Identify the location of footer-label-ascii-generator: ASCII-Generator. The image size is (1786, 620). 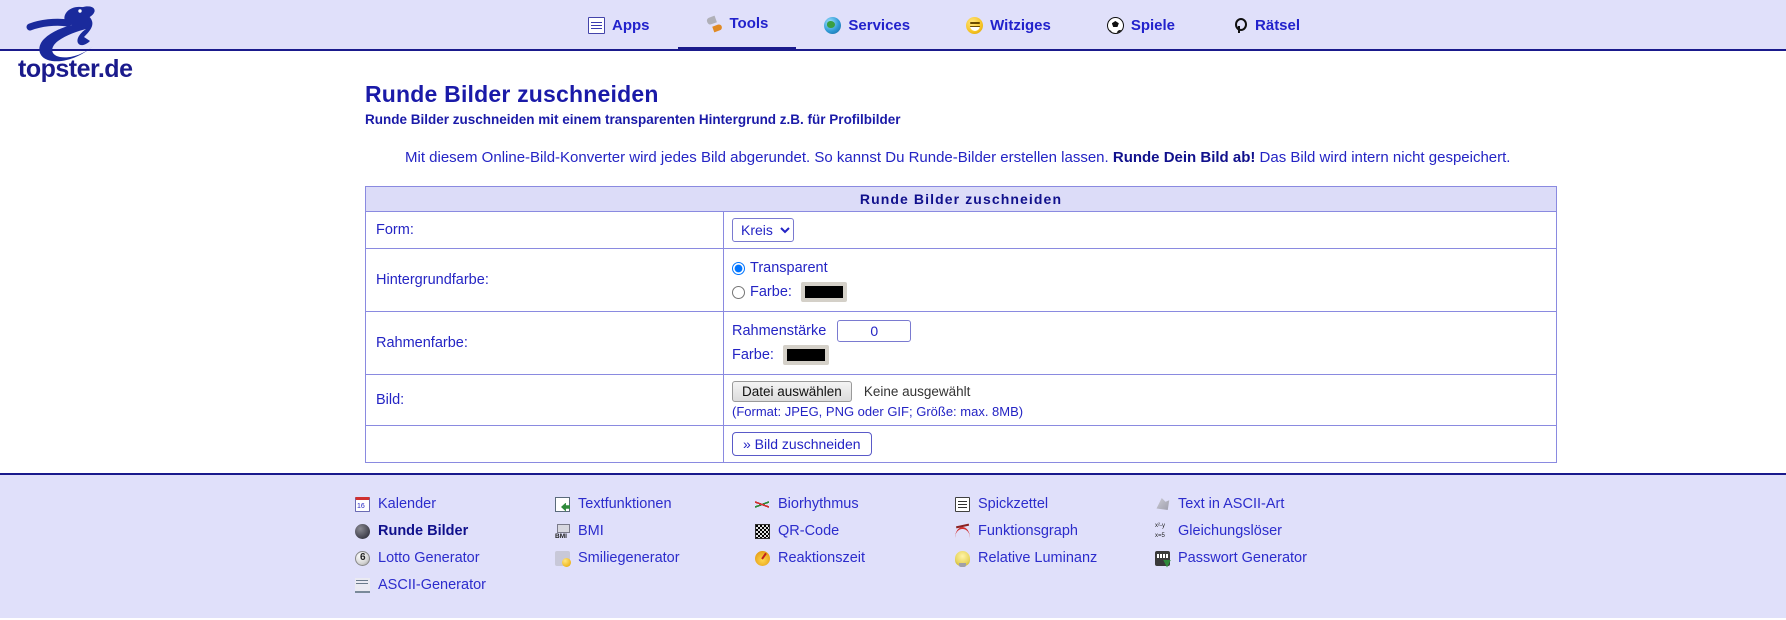
(432, 585).